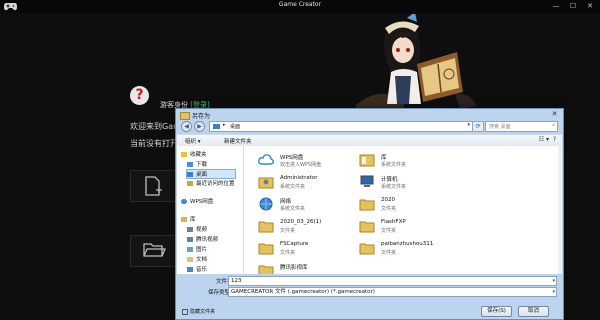 The width and height of the screenshot is (600, 320). What do you see at coordinates (224, 125) in the screenshot?
I see `breadcrumb-arrow: ▸` at bounding box center [224, 125].